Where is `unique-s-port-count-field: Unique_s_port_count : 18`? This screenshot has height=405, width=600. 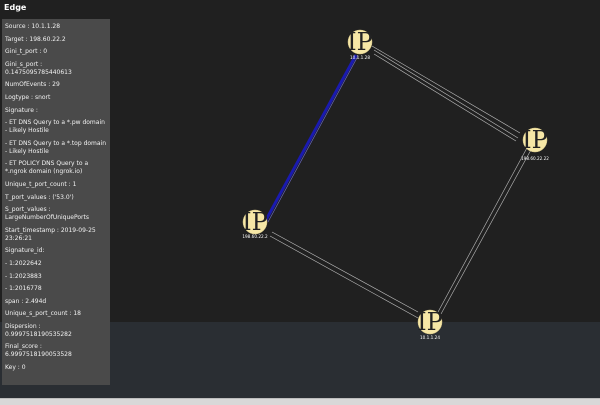
unique-s-port-count-field: Unique_s_port_count : 18 is located at coordinates (43, 314).